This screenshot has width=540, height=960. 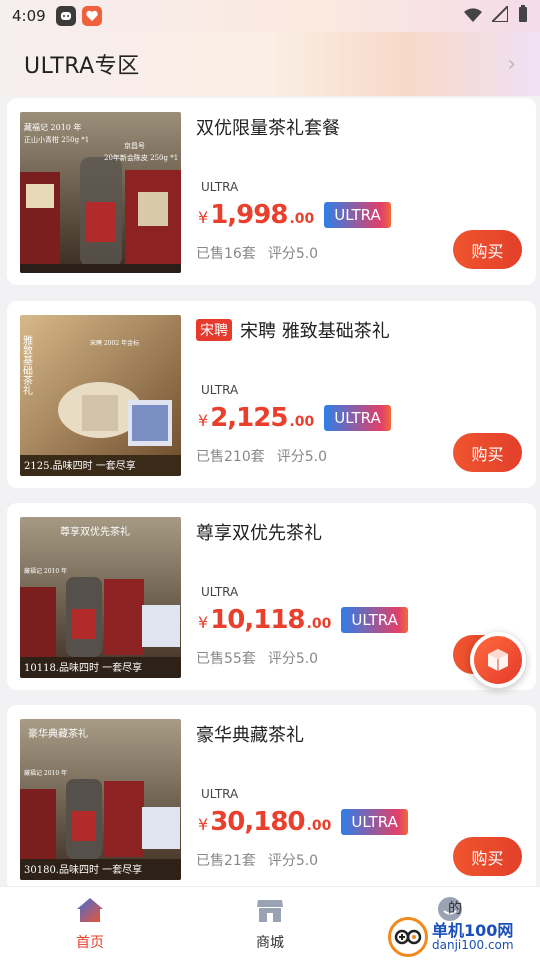 What do you see at coordinates (80, 465) in the screenshot?
I see `image-footer-text: 2125.品味四时 一套尽享` at bounding box center [80, 465].